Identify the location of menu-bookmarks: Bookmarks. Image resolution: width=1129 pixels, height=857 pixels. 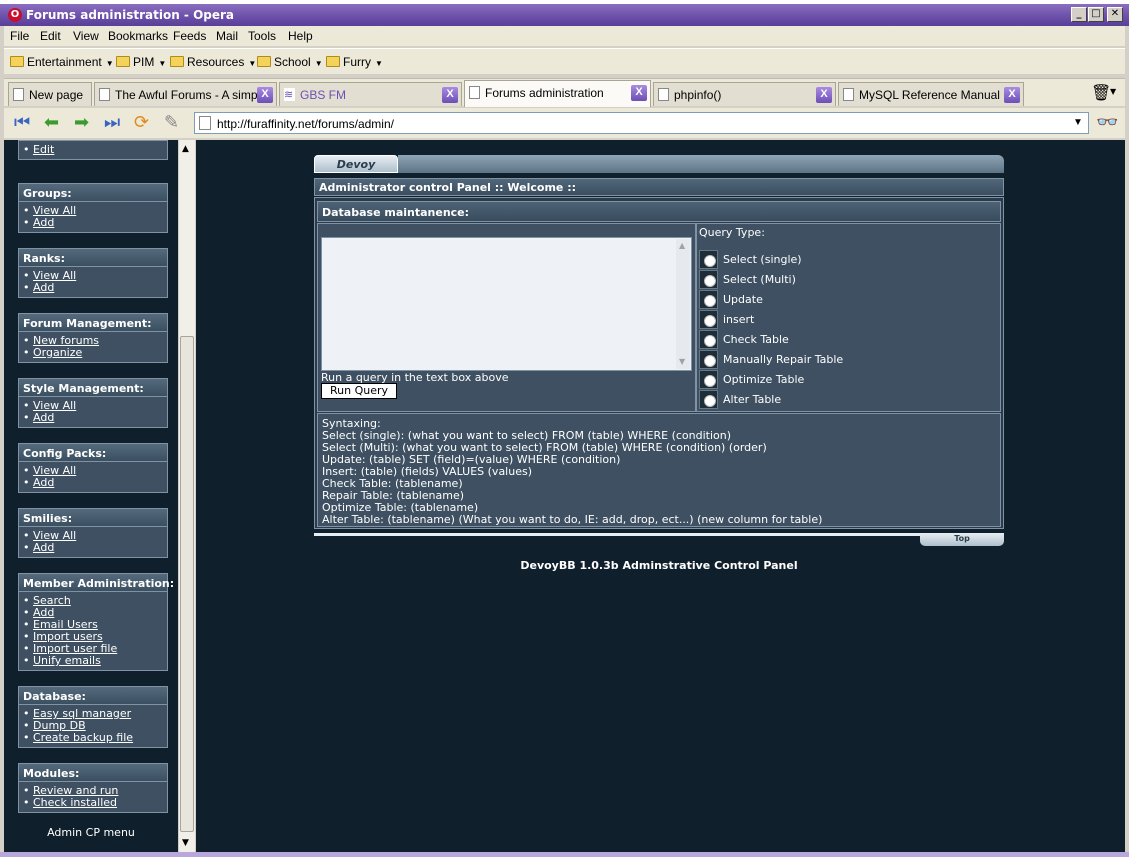
(138, 36).